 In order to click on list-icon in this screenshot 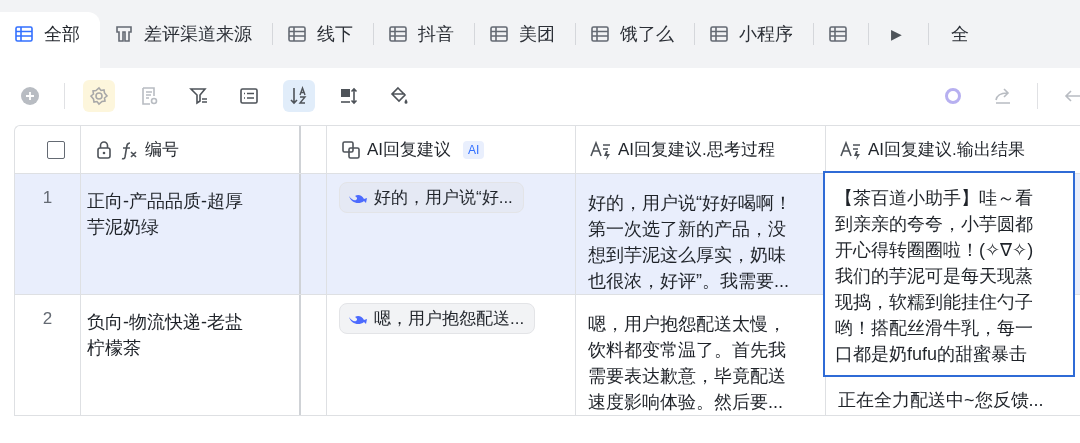, I will do `click(249, 95)`.